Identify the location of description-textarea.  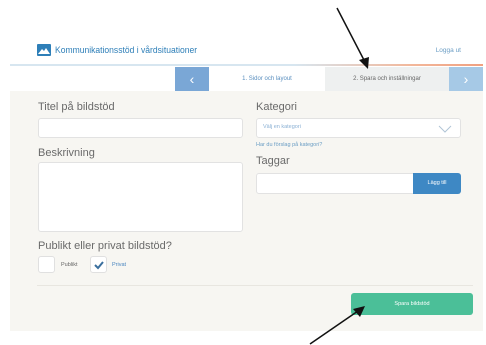
(140, 197).